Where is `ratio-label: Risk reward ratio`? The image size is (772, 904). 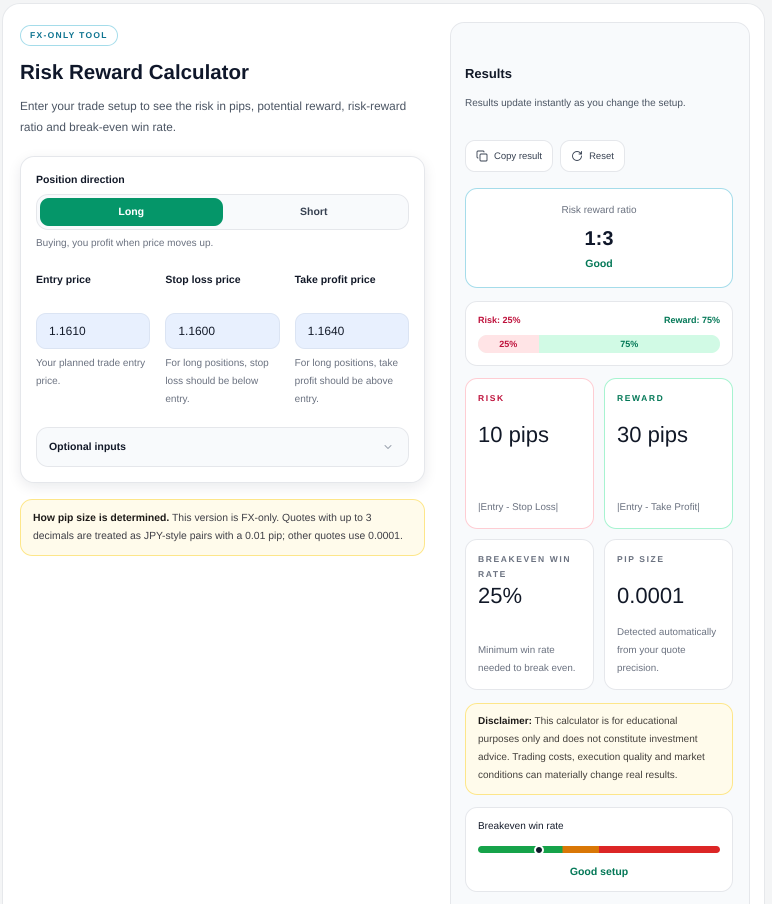
ratio-label: Risk reward ratio is located at coordinates (599, 211).